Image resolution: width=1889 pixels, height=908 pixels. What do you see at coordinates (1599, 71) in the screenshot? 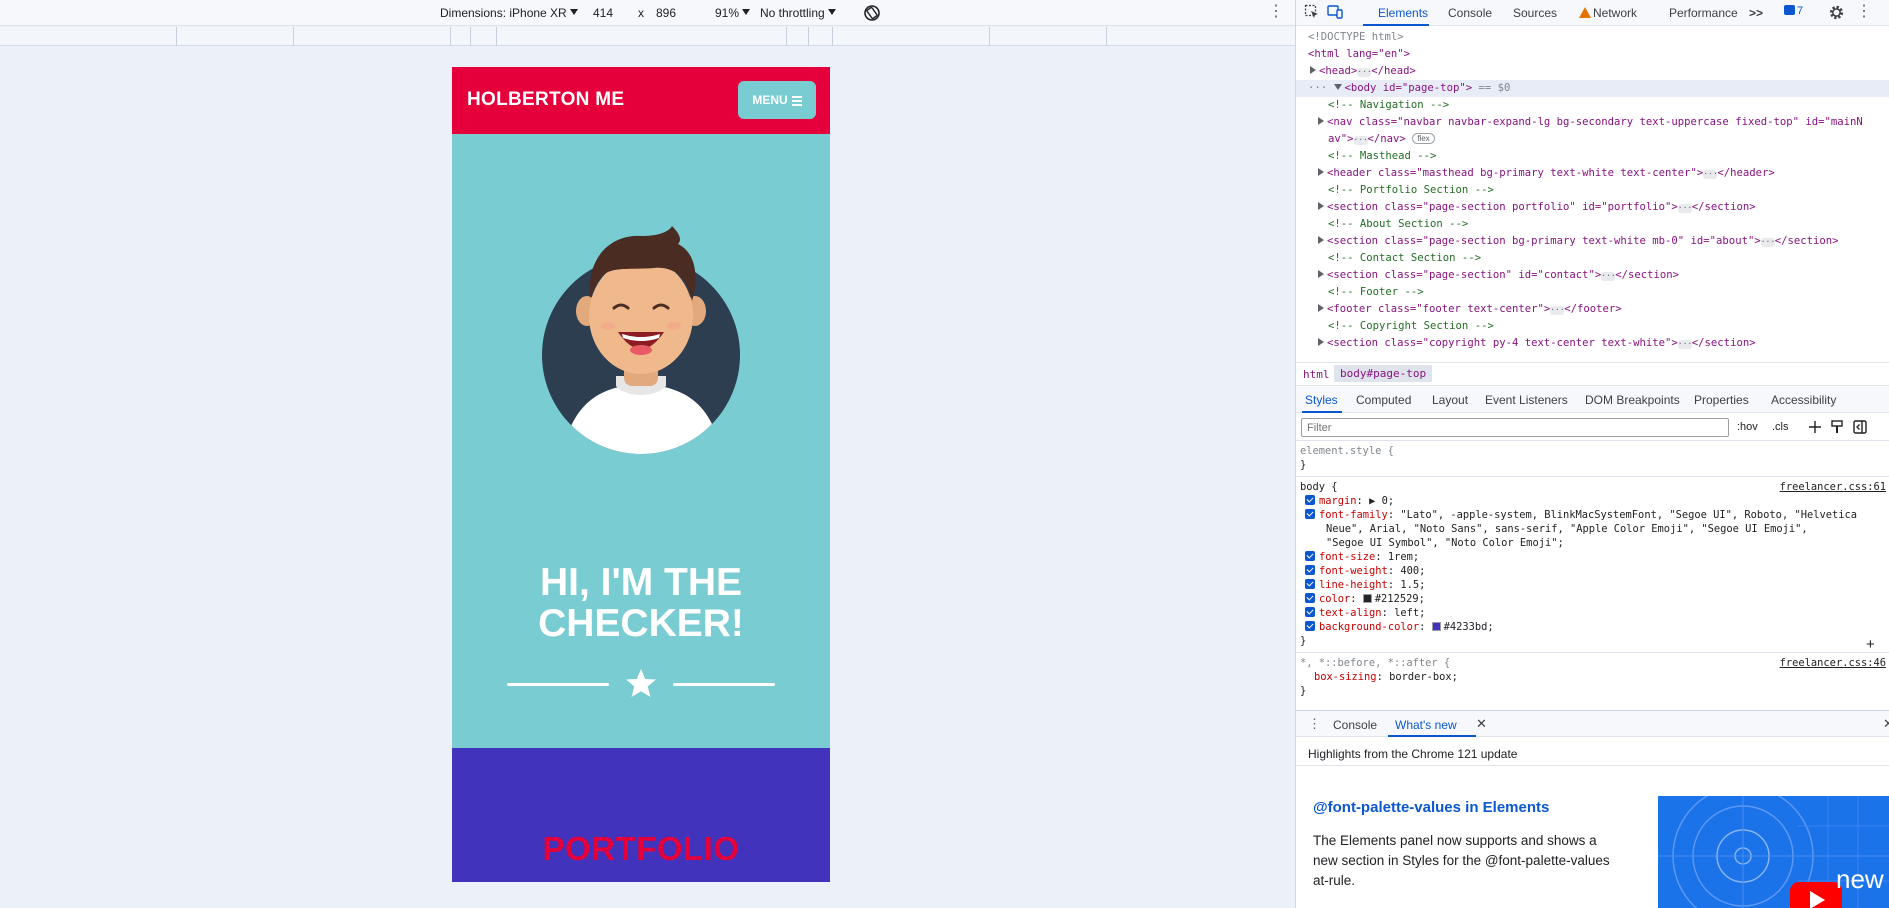
I see `dom-node-head: <head>···</head>` at bounding box center [1599, 71].